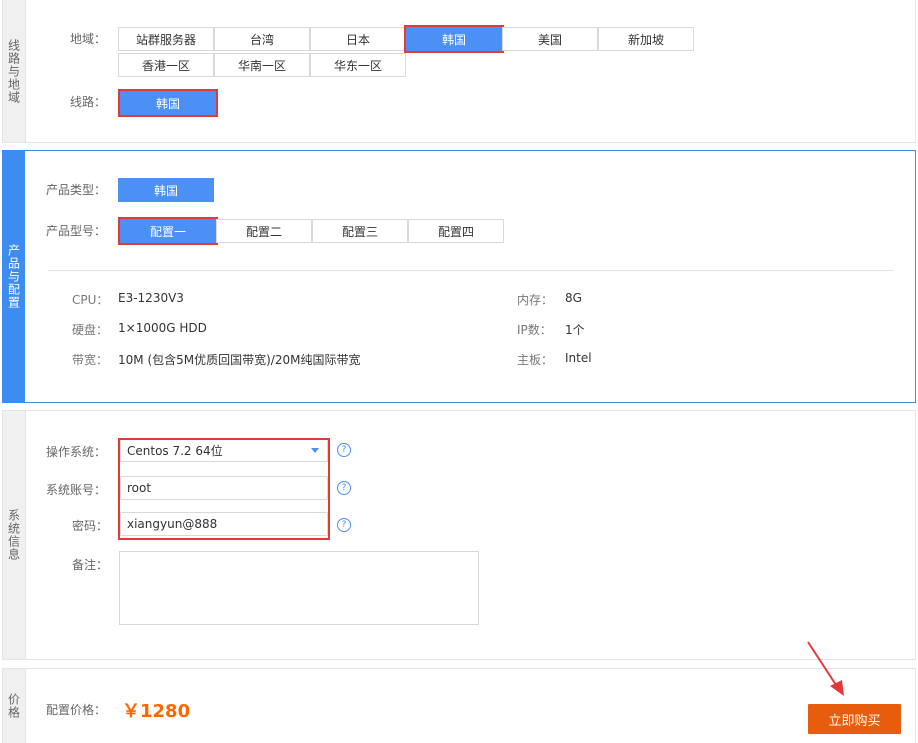 Image resolution: width=918 pixels, height=743 pixels. What do you see at coordinates (360, 231) in the screenshot?
I see `model-option-3: 配置三` at bounding box center [360, 231].